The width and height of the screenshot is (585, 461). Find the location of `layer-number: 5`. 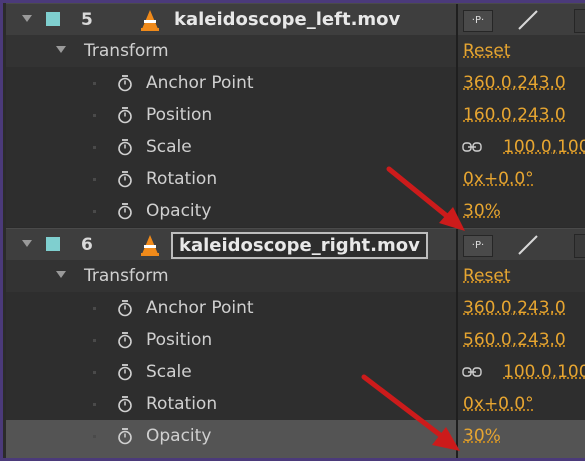

layer-number: 5 is located at coordinates (87, 20).